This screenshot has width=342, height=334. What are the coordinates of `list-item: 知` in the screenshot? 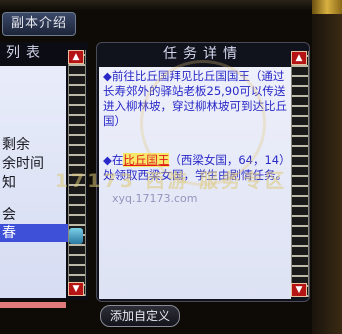 It's located at (34, 183).